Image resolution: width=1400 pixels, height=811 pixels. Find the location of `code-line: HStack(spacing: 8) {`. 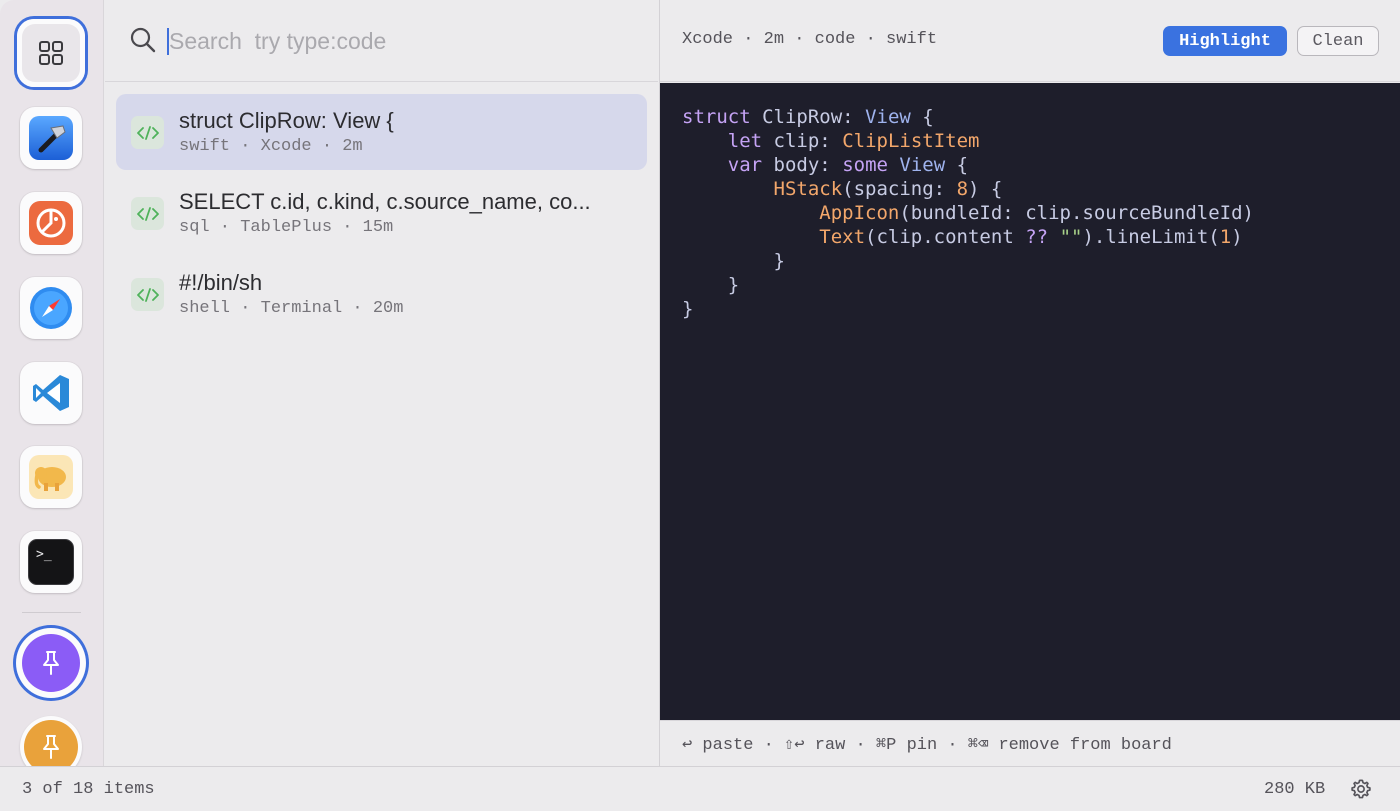

code-line: HStack(spacing: 8) { is located at coordinates (888, 189).